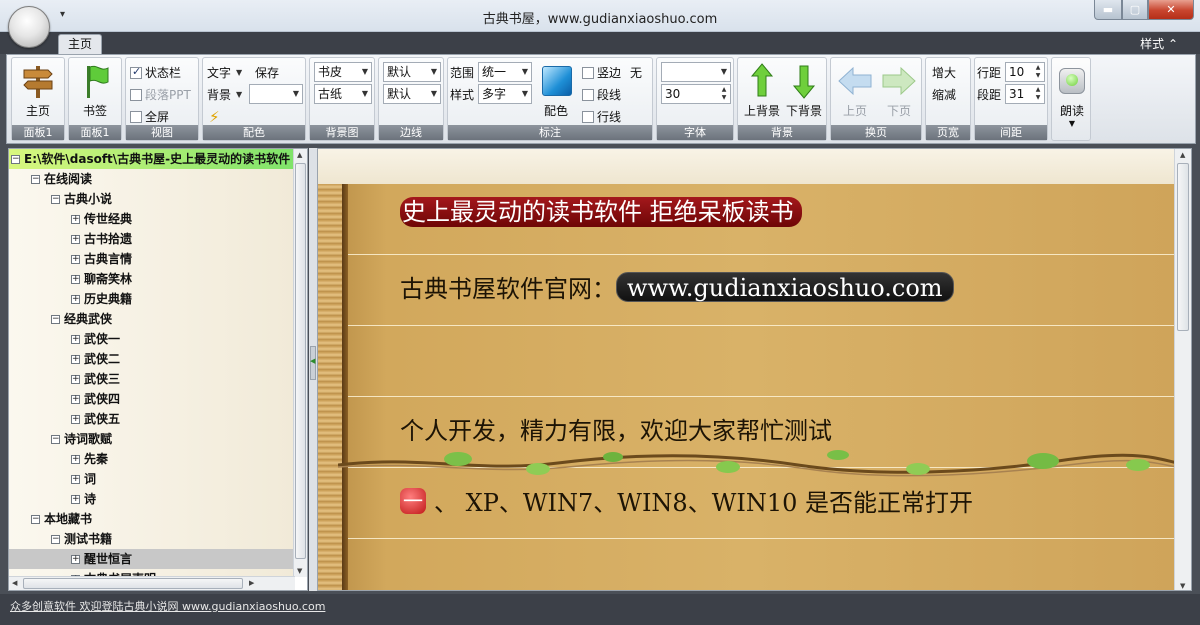 This screenshot has width=1200, height=625. Describe the element at coordinates (152, 479) in the screenshot. I see `tree-node: + 词` at that location.